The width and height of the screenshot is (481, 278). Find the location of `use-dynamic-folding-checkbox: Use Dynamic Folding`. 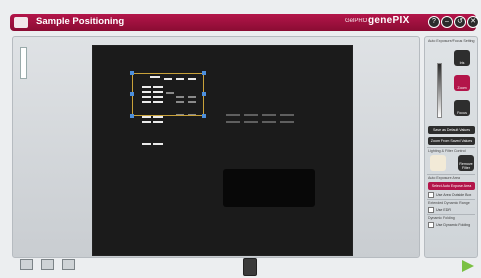

use-dynamic-folding-checkbox: Use Dynamic Folding is located at coordinates (449, 225).